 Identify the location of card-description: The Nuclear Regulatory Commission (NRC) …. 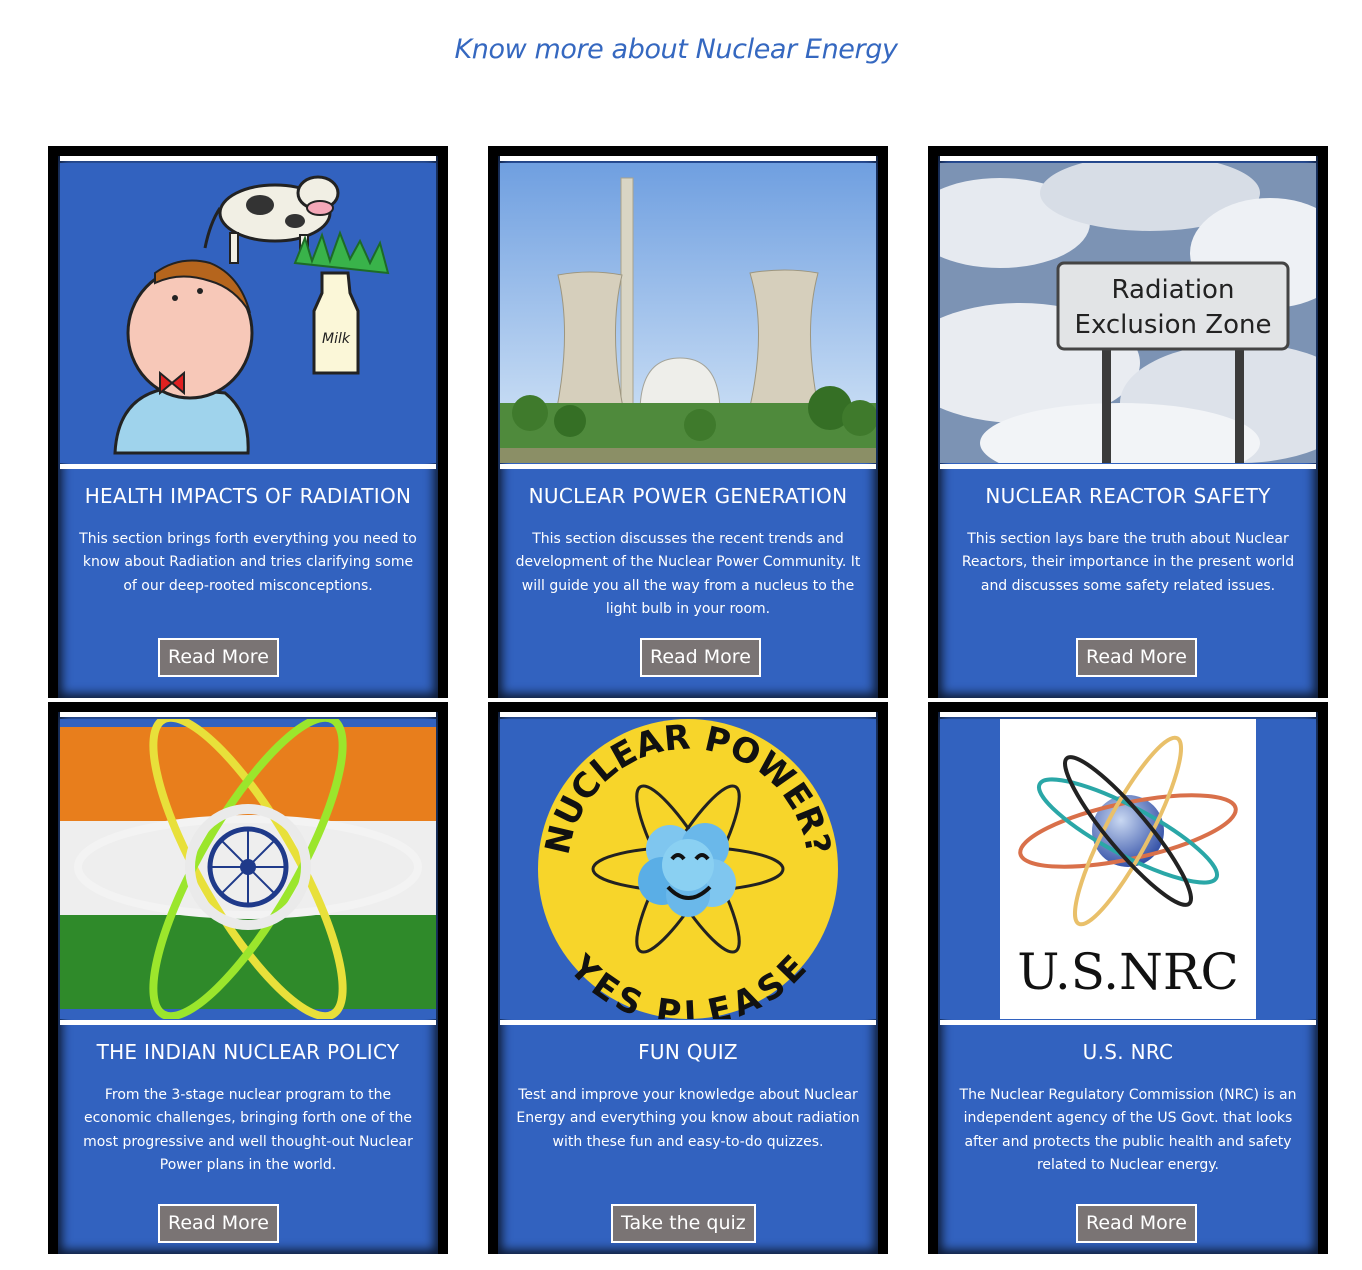
(1128, 1130).